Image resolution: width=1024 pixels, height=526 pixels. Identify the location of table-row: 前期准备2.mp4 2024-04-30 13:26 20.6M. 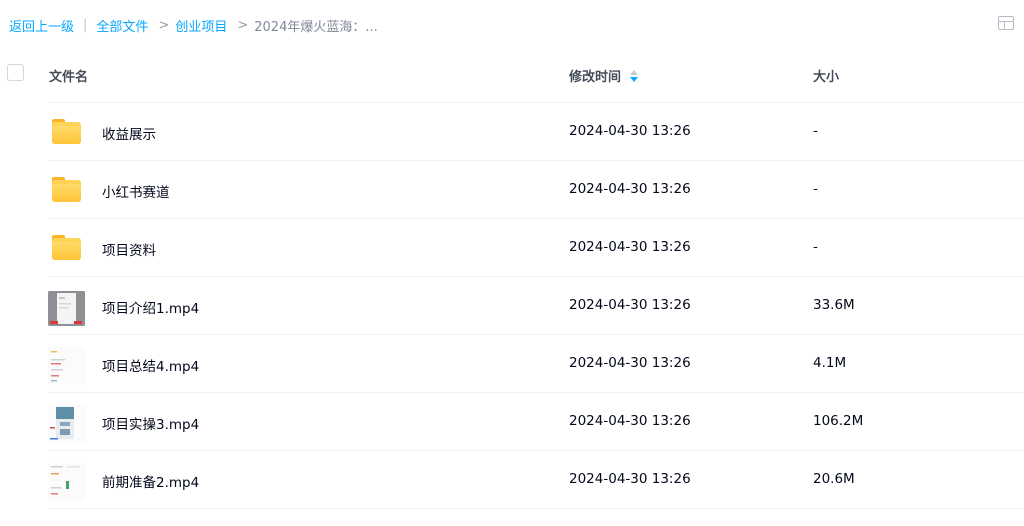
(536, 479).